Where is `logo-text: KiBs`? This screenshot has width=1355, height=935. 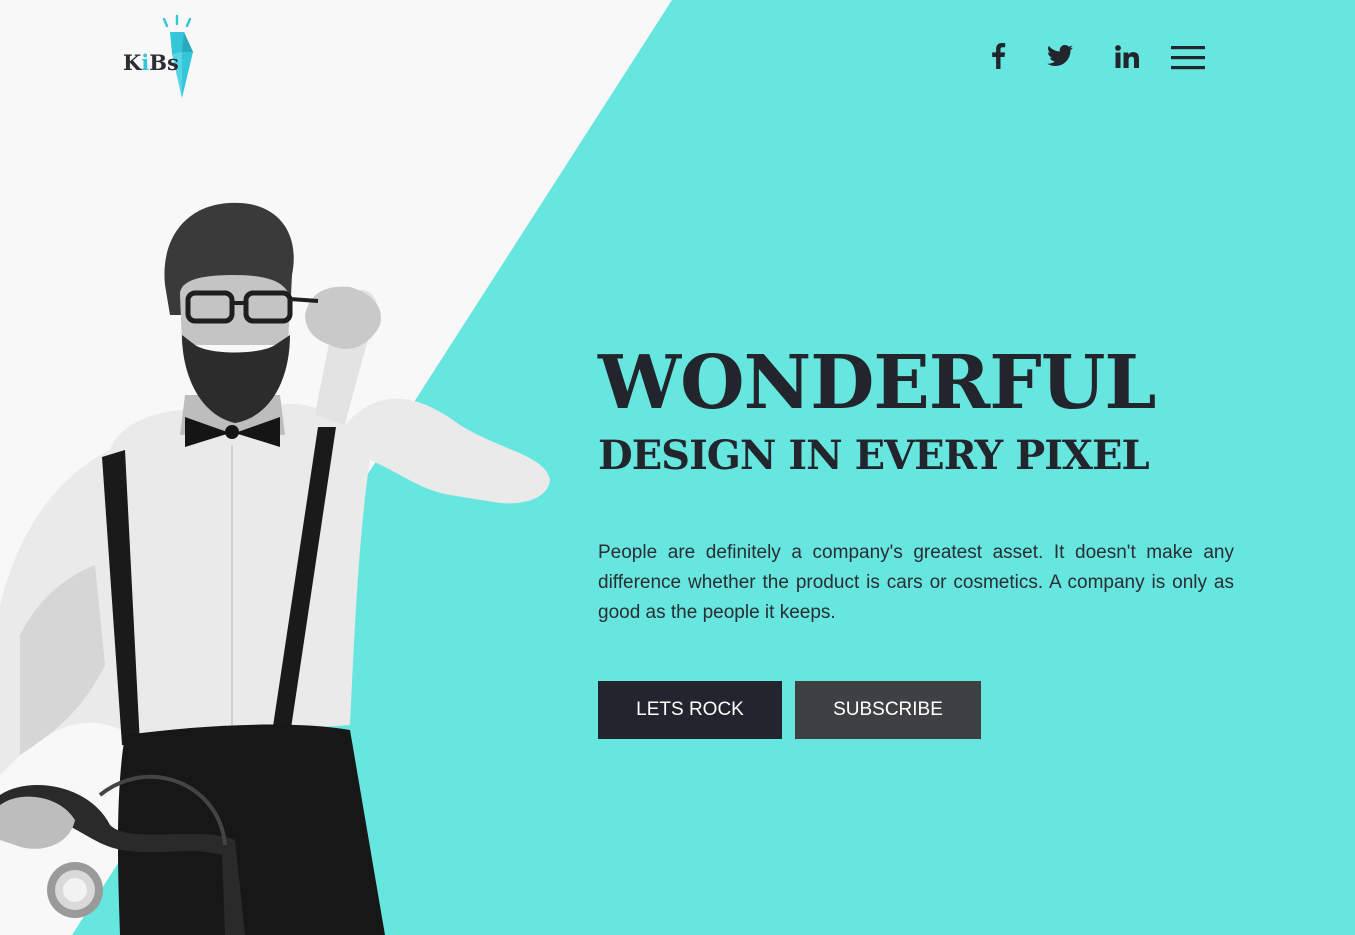 logo-text: KiBs is located at coordinates (151, 62).